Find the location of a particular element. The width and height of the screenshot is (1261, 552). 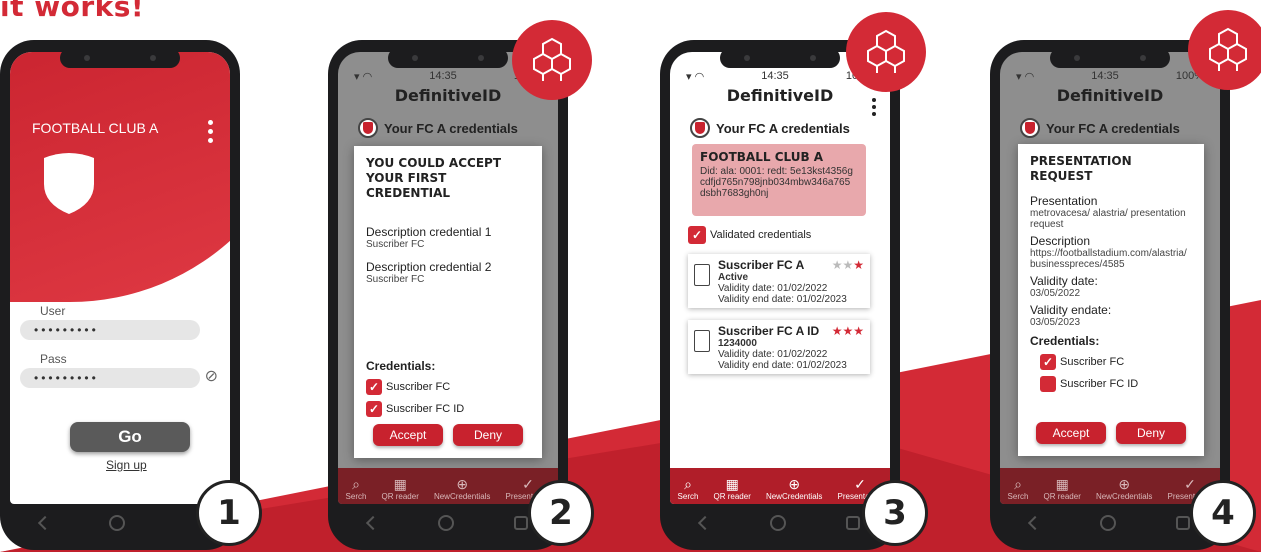

step-badge-2: 2 is located at coordinates (561, 513).